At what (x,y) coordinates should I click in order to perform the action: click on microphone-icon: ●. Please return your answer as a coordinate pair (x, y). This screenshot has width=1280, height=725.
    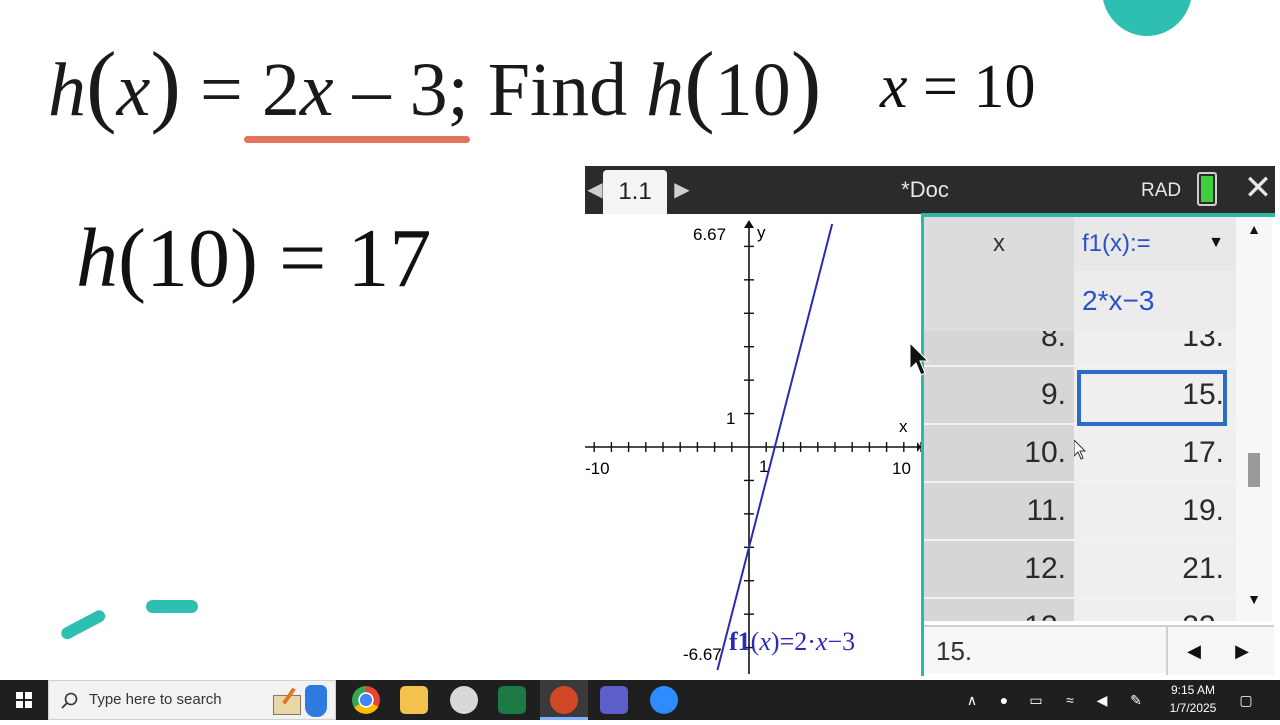
    Looking at the image, I should click on (1004, 700).